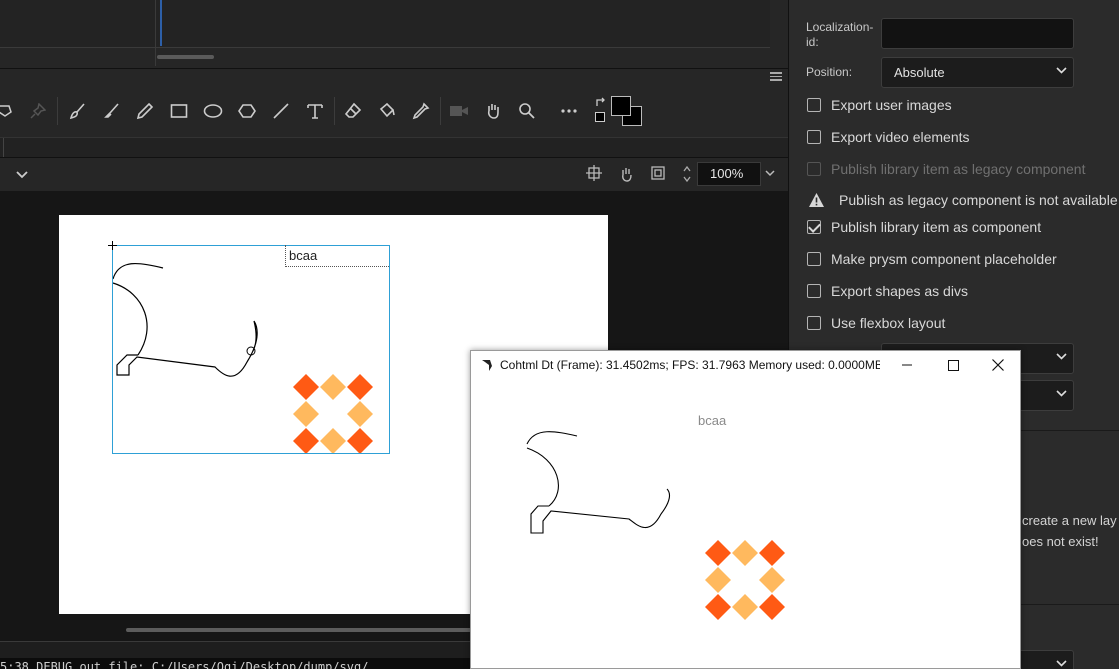  Describe the element at coordinates (315, 111) in the screenshot. I see `text-icon` at that location.